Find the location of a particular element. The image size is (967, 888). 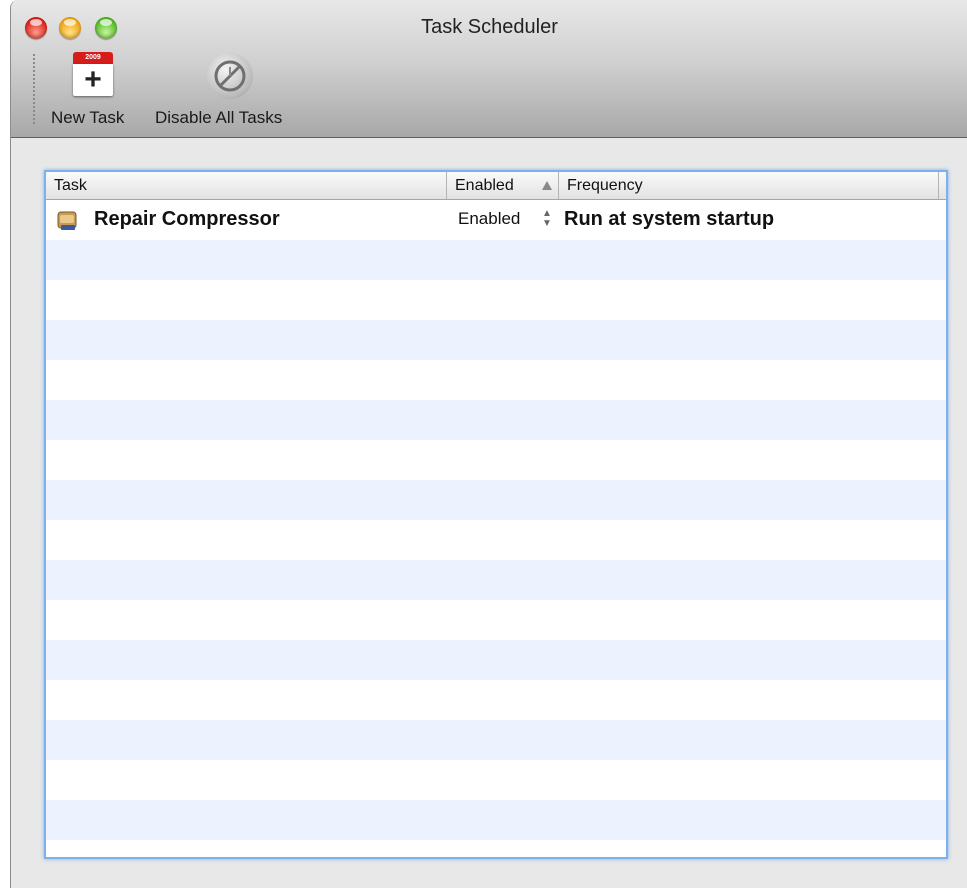

task-name: Repair Compressor is located at coordinates (187, 219).